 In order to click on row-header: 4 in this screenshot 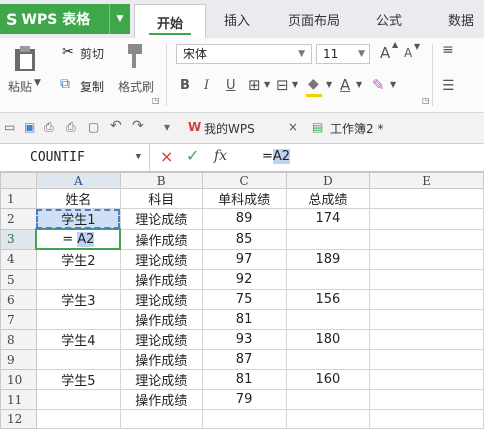, I will do `click(18, 259)`.